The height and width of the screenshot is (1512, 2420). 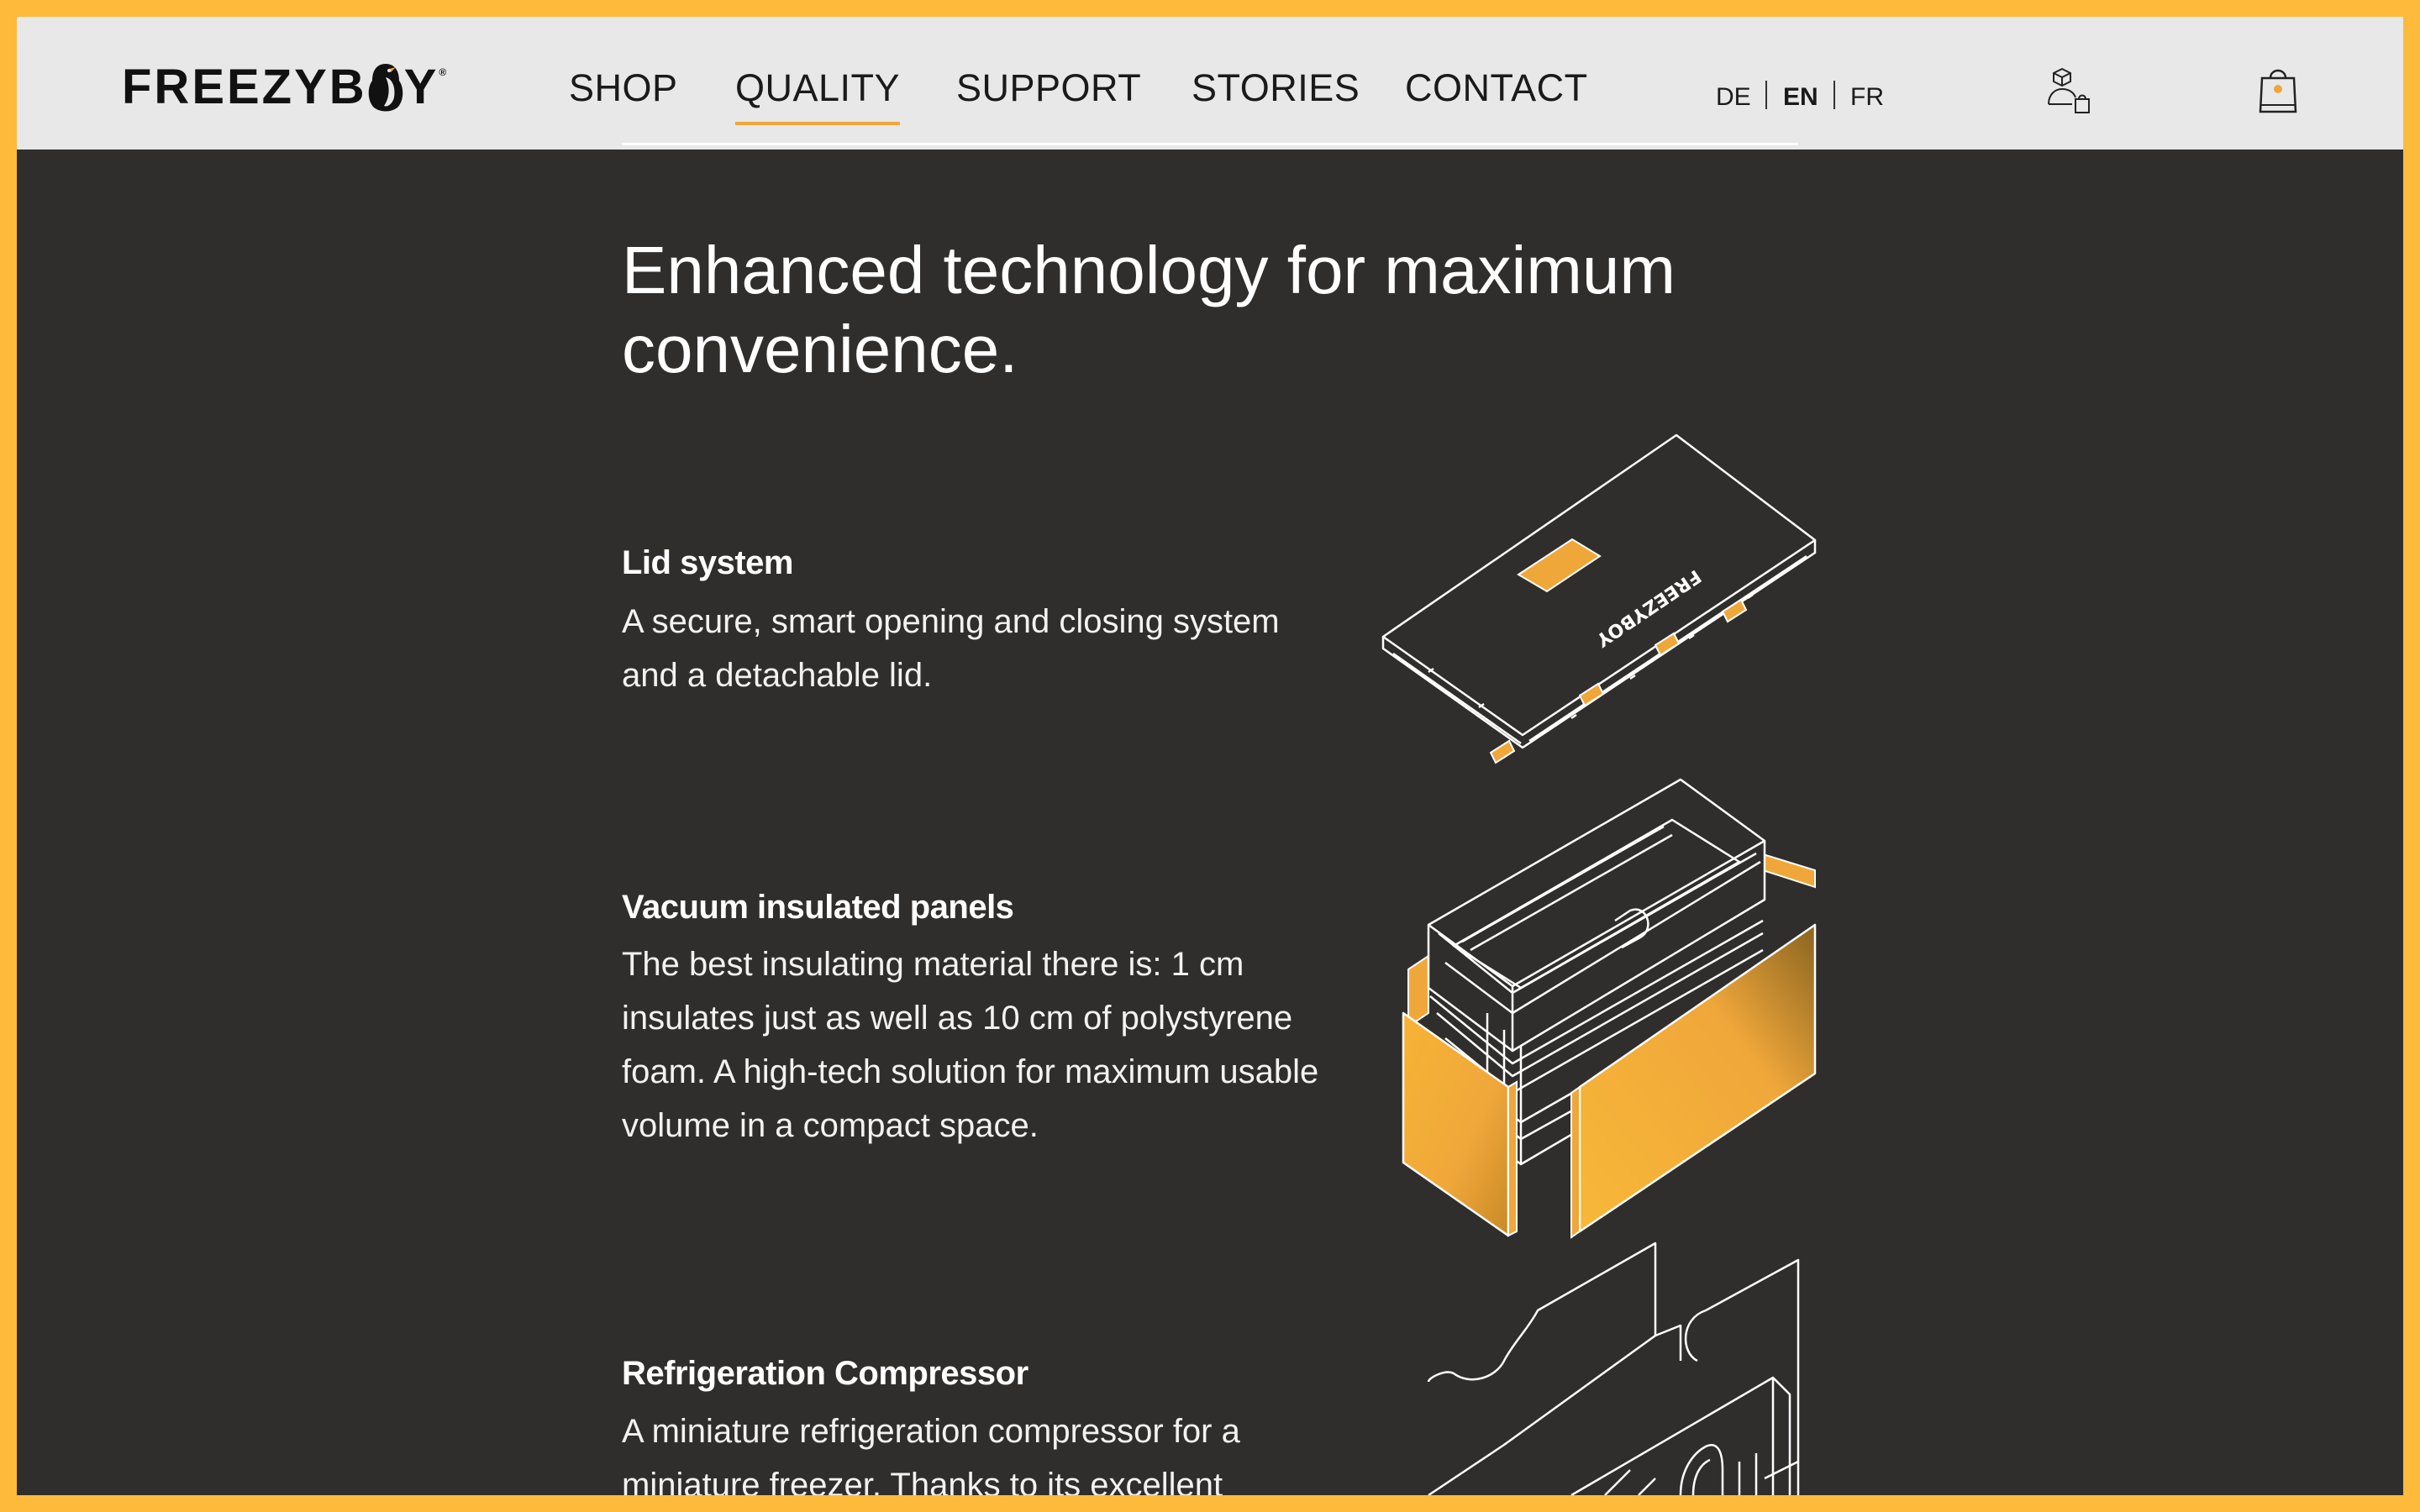 What do you see at coordinates (825, 1373) in the screenshot?
I see `feature-title: Refrigeration Compressor` at bounding box center [825, 1373].